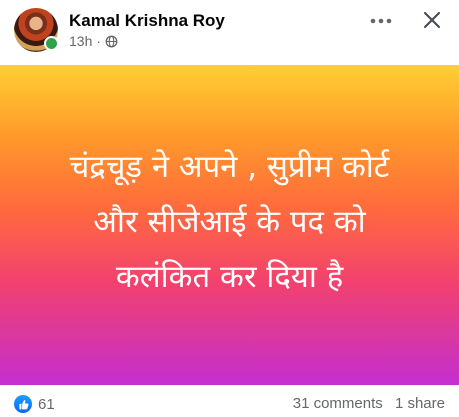 This screenshot has height=417, width=459. I want to click on globe-icon, so click(111, 41).